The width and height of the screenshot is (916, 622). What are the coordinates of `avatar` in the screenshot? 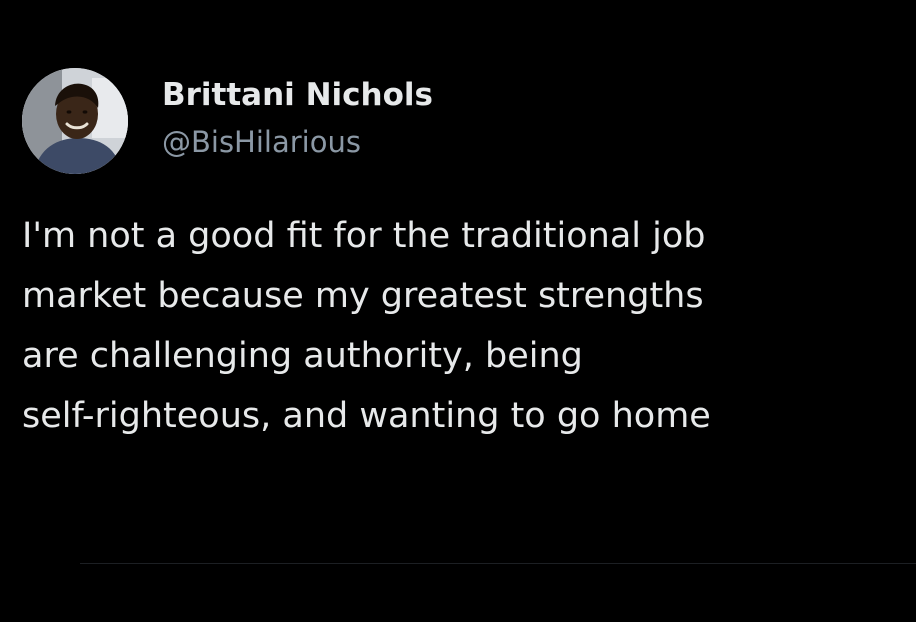 It's located at (75, 121).